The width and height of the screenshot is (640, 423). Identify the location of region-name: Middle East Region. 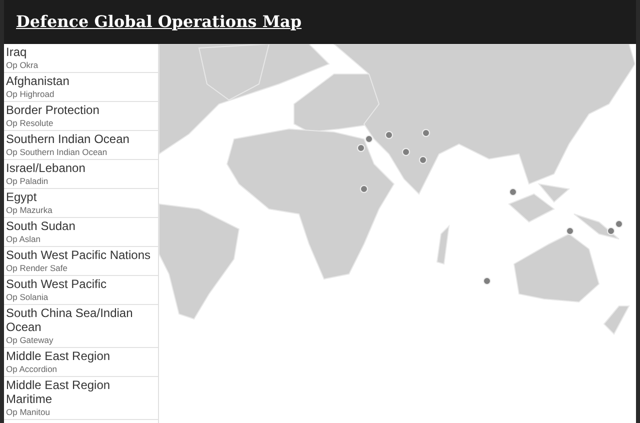
(59, 356).